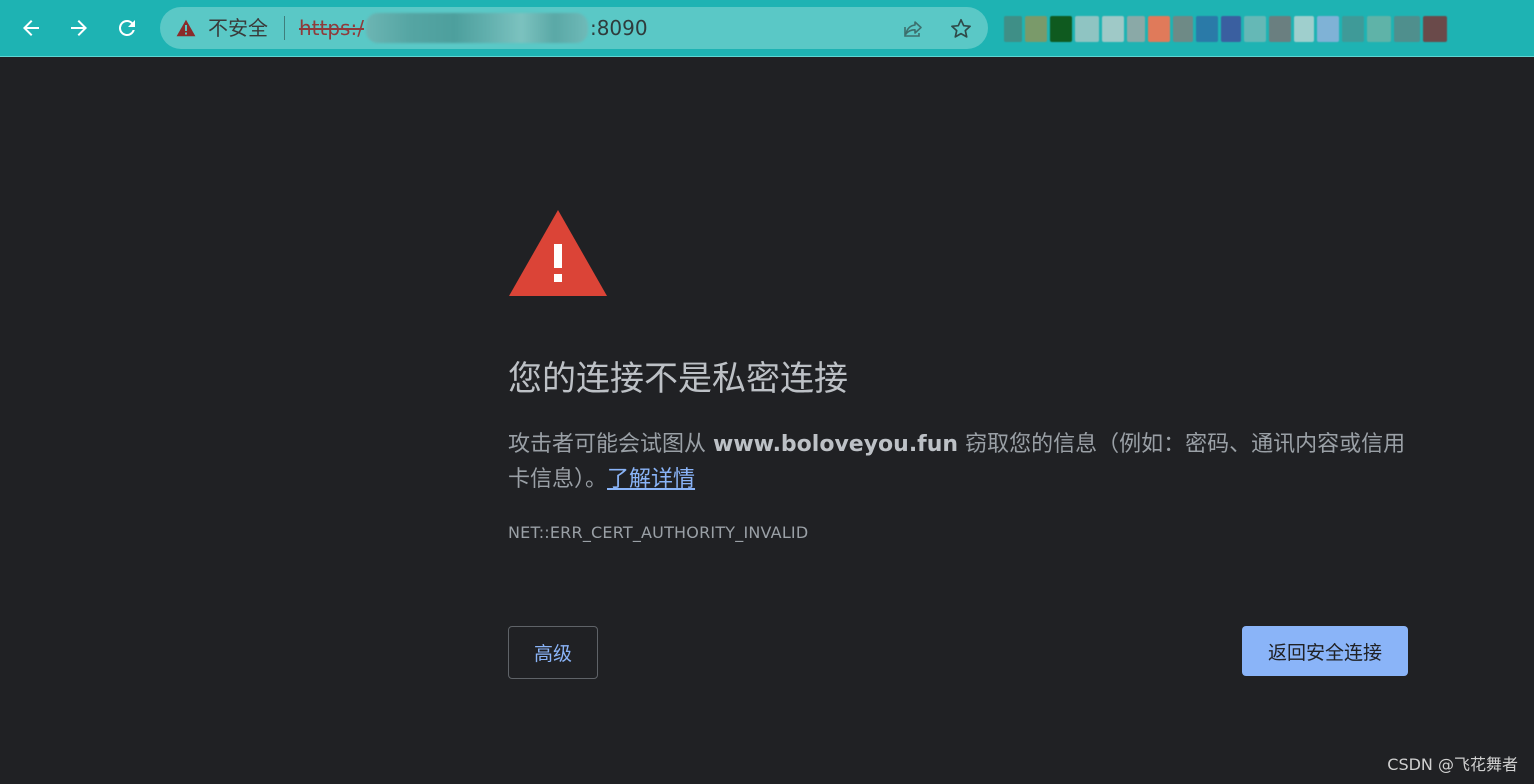 Image resolution: width=1534 pixels, height=784 pixels. Describe the element at coordinates (658, 532) in the screenshot. I see `error-code: NET::ERR_CERT_AUTHORITY_INVALID` at that location.